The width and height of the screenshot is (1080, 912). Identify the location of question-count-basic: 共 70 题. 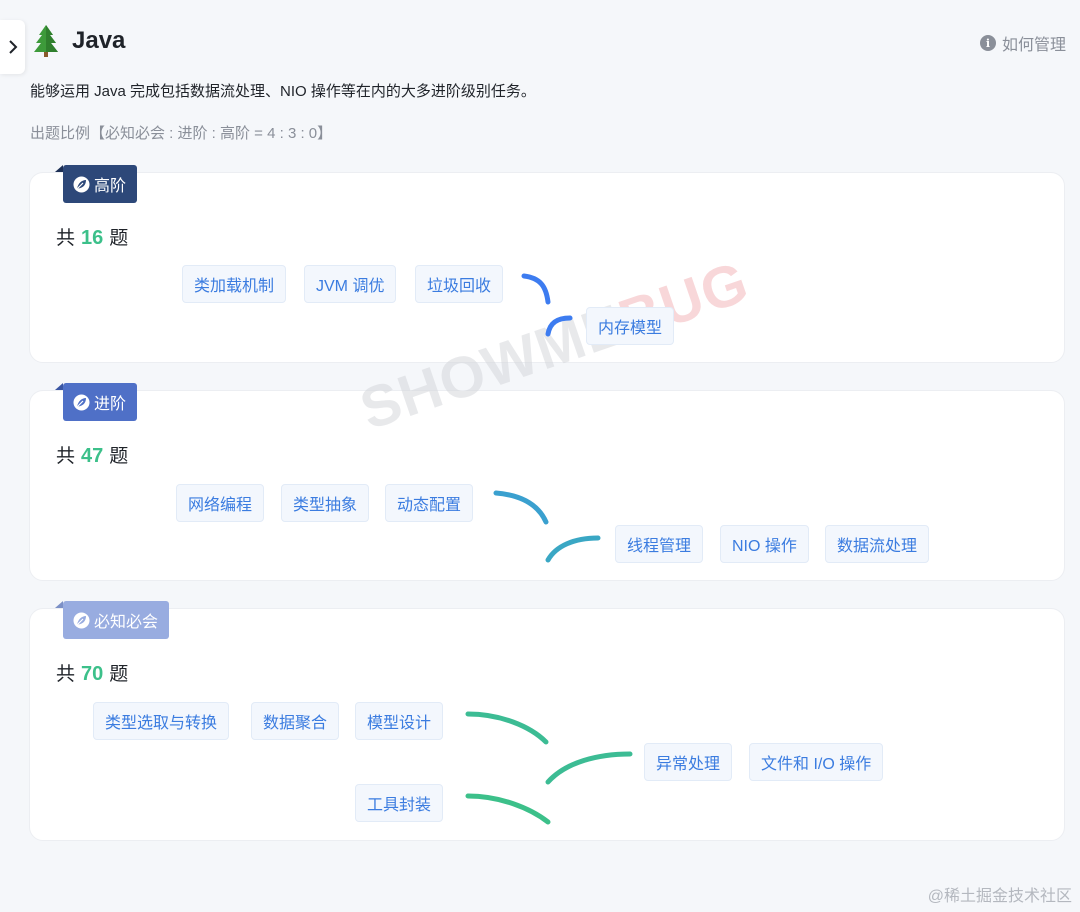
(92, 674).